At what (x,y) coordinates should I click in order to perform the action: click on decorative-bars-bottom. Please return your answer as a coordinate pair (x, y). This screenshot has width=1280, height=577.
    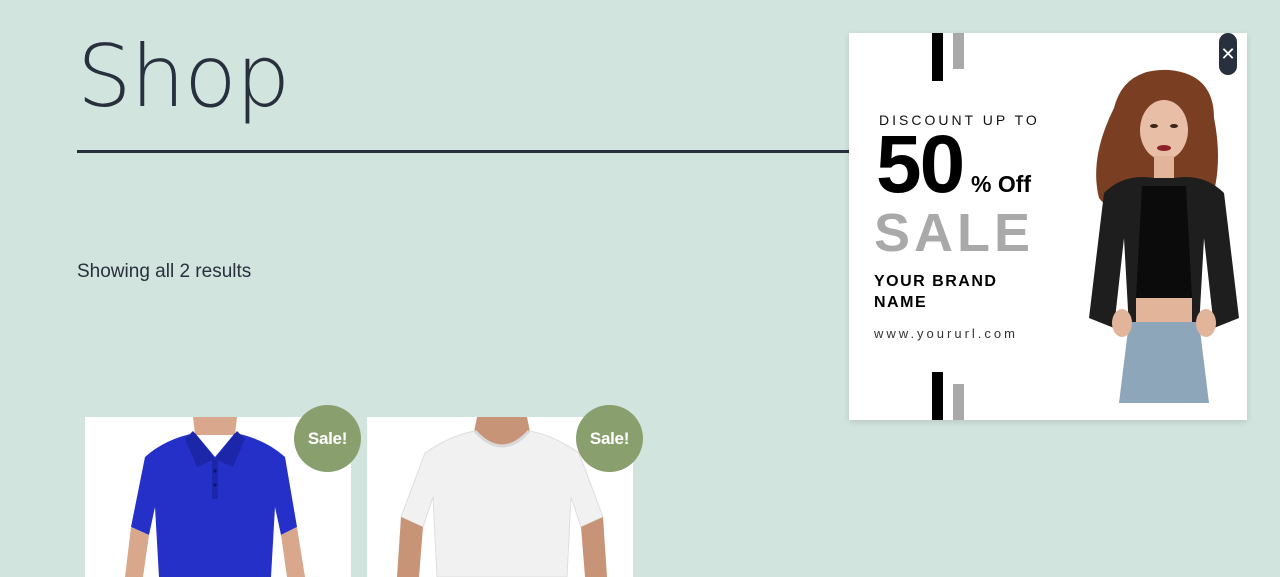
    Looking at the image, I should click on (948, 396).